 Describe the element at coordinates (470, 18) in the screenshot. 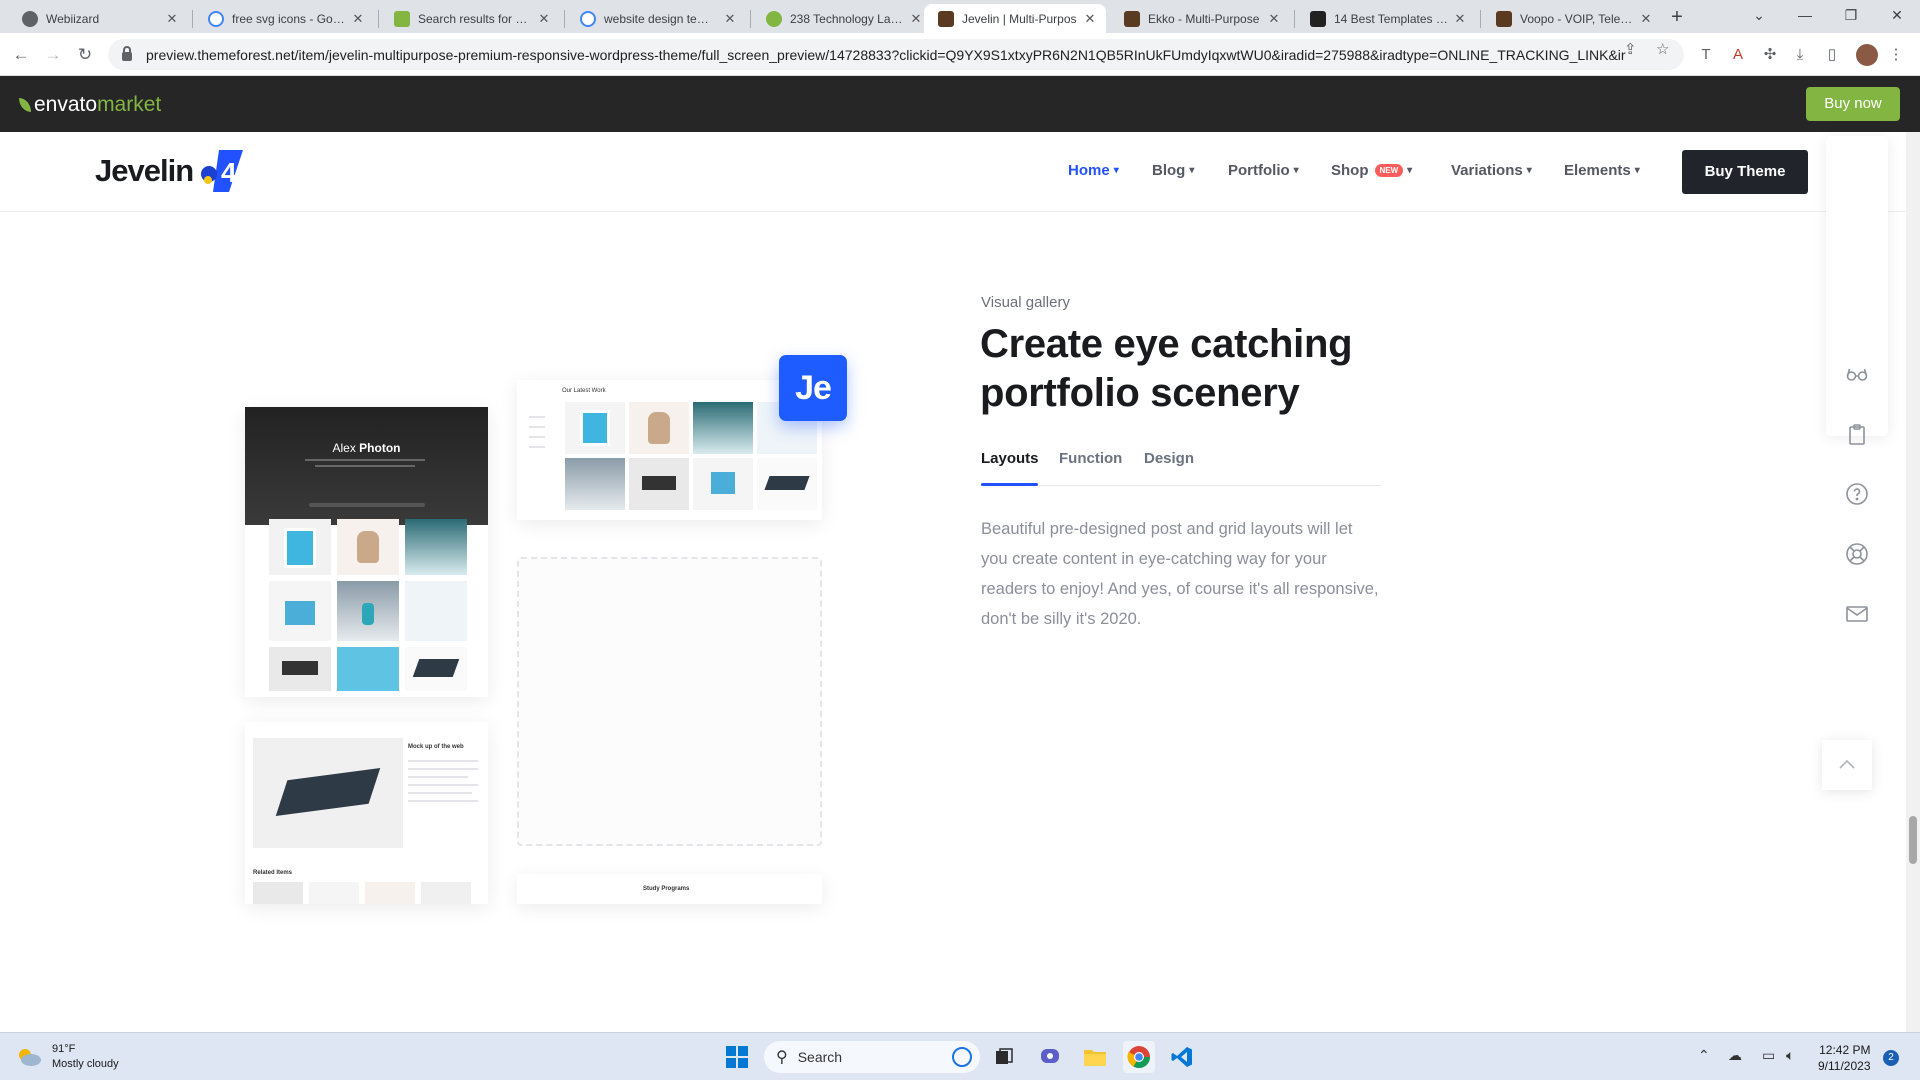

I see `browser-tab: Search results for Chec ✕` at that location.